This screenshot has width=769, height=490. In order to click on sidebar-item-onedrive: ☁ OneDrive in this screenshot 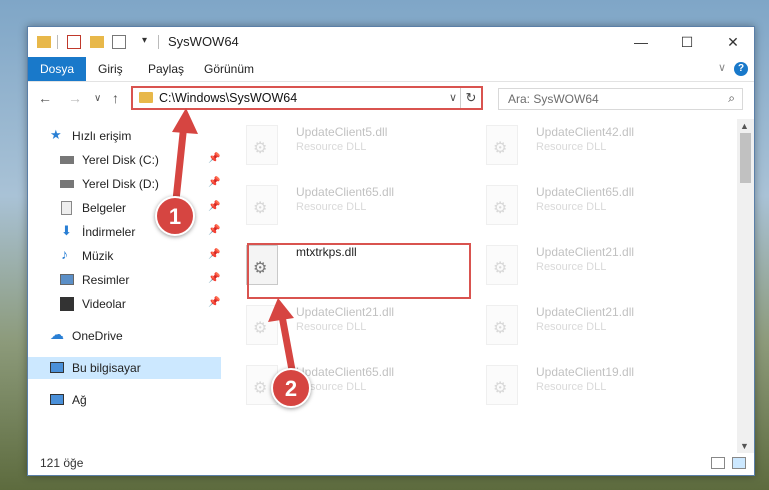, I will do `click(124, 336)`.